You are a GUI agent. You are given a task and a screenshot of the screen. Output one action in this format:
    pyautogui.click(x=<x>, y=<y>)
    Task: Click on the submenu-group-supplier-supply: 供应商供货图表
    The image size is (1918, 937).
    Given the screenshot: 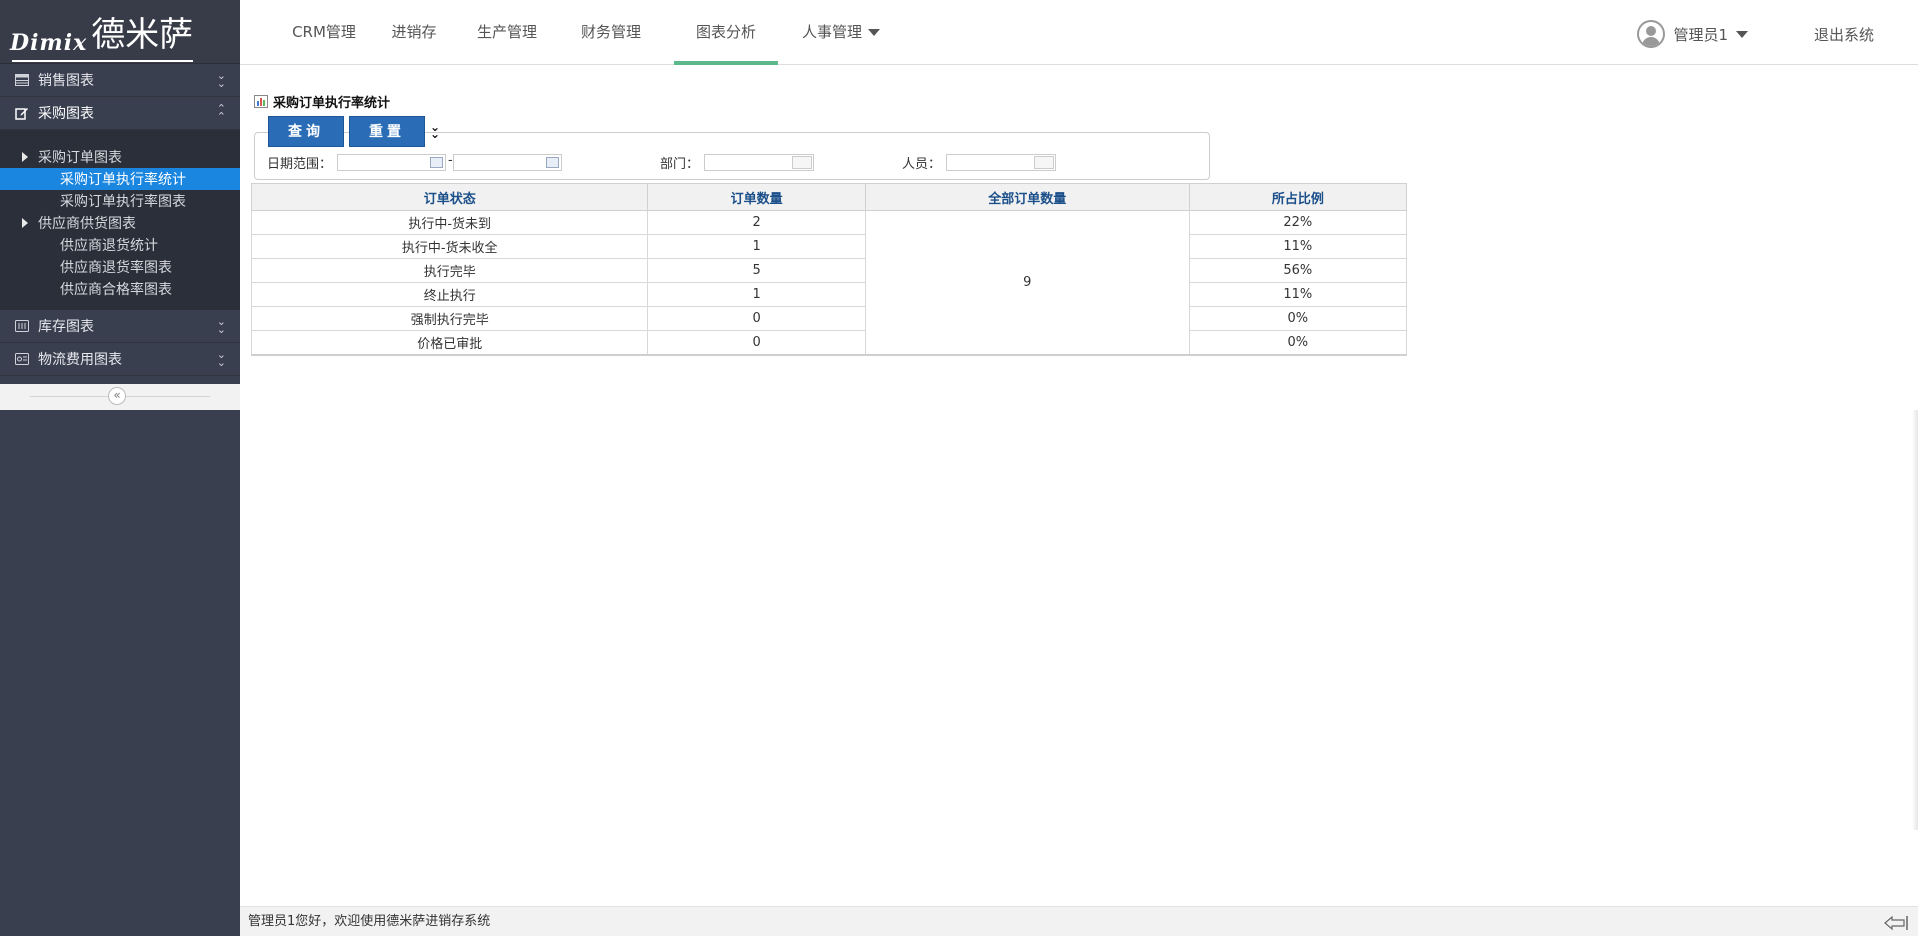 What is the action you would take?
    pyautogui.click(x=120, y=223)
    